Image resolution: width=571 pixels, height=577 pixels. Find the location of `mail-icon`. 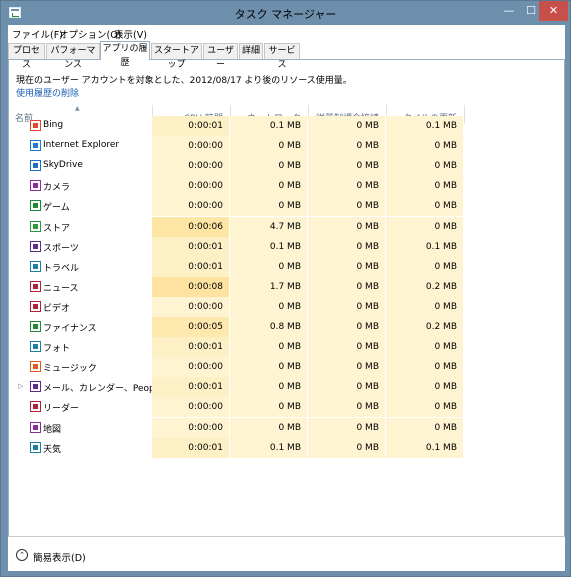

mail-icon is located at coordinates (35, 387).